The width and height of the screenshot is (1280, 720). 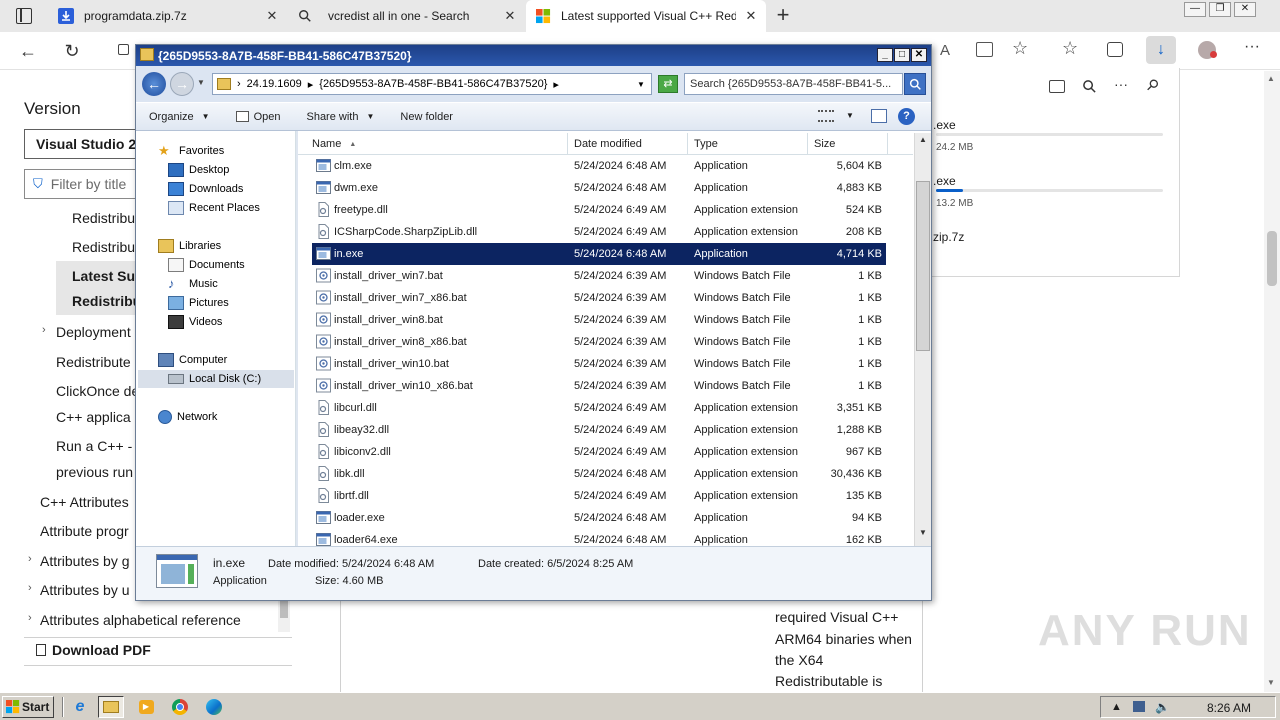 I want to click on breadcrumb-item: 24.19.1609, so click(x=274, y=84).